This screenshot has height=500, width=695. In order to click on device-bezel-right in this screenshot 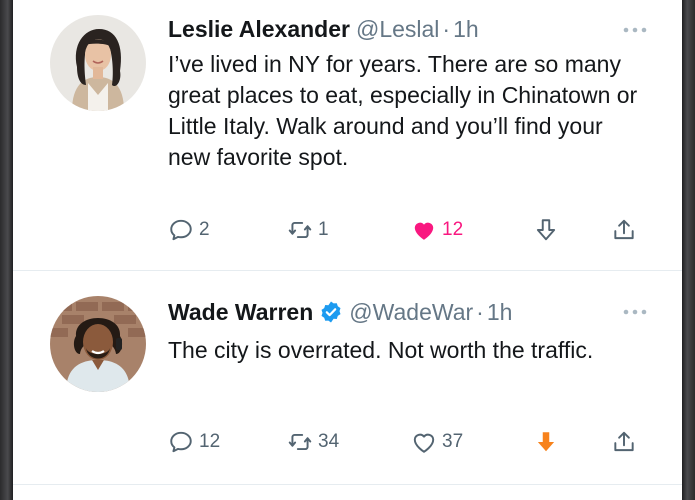, I will do `click(688, 250)`.